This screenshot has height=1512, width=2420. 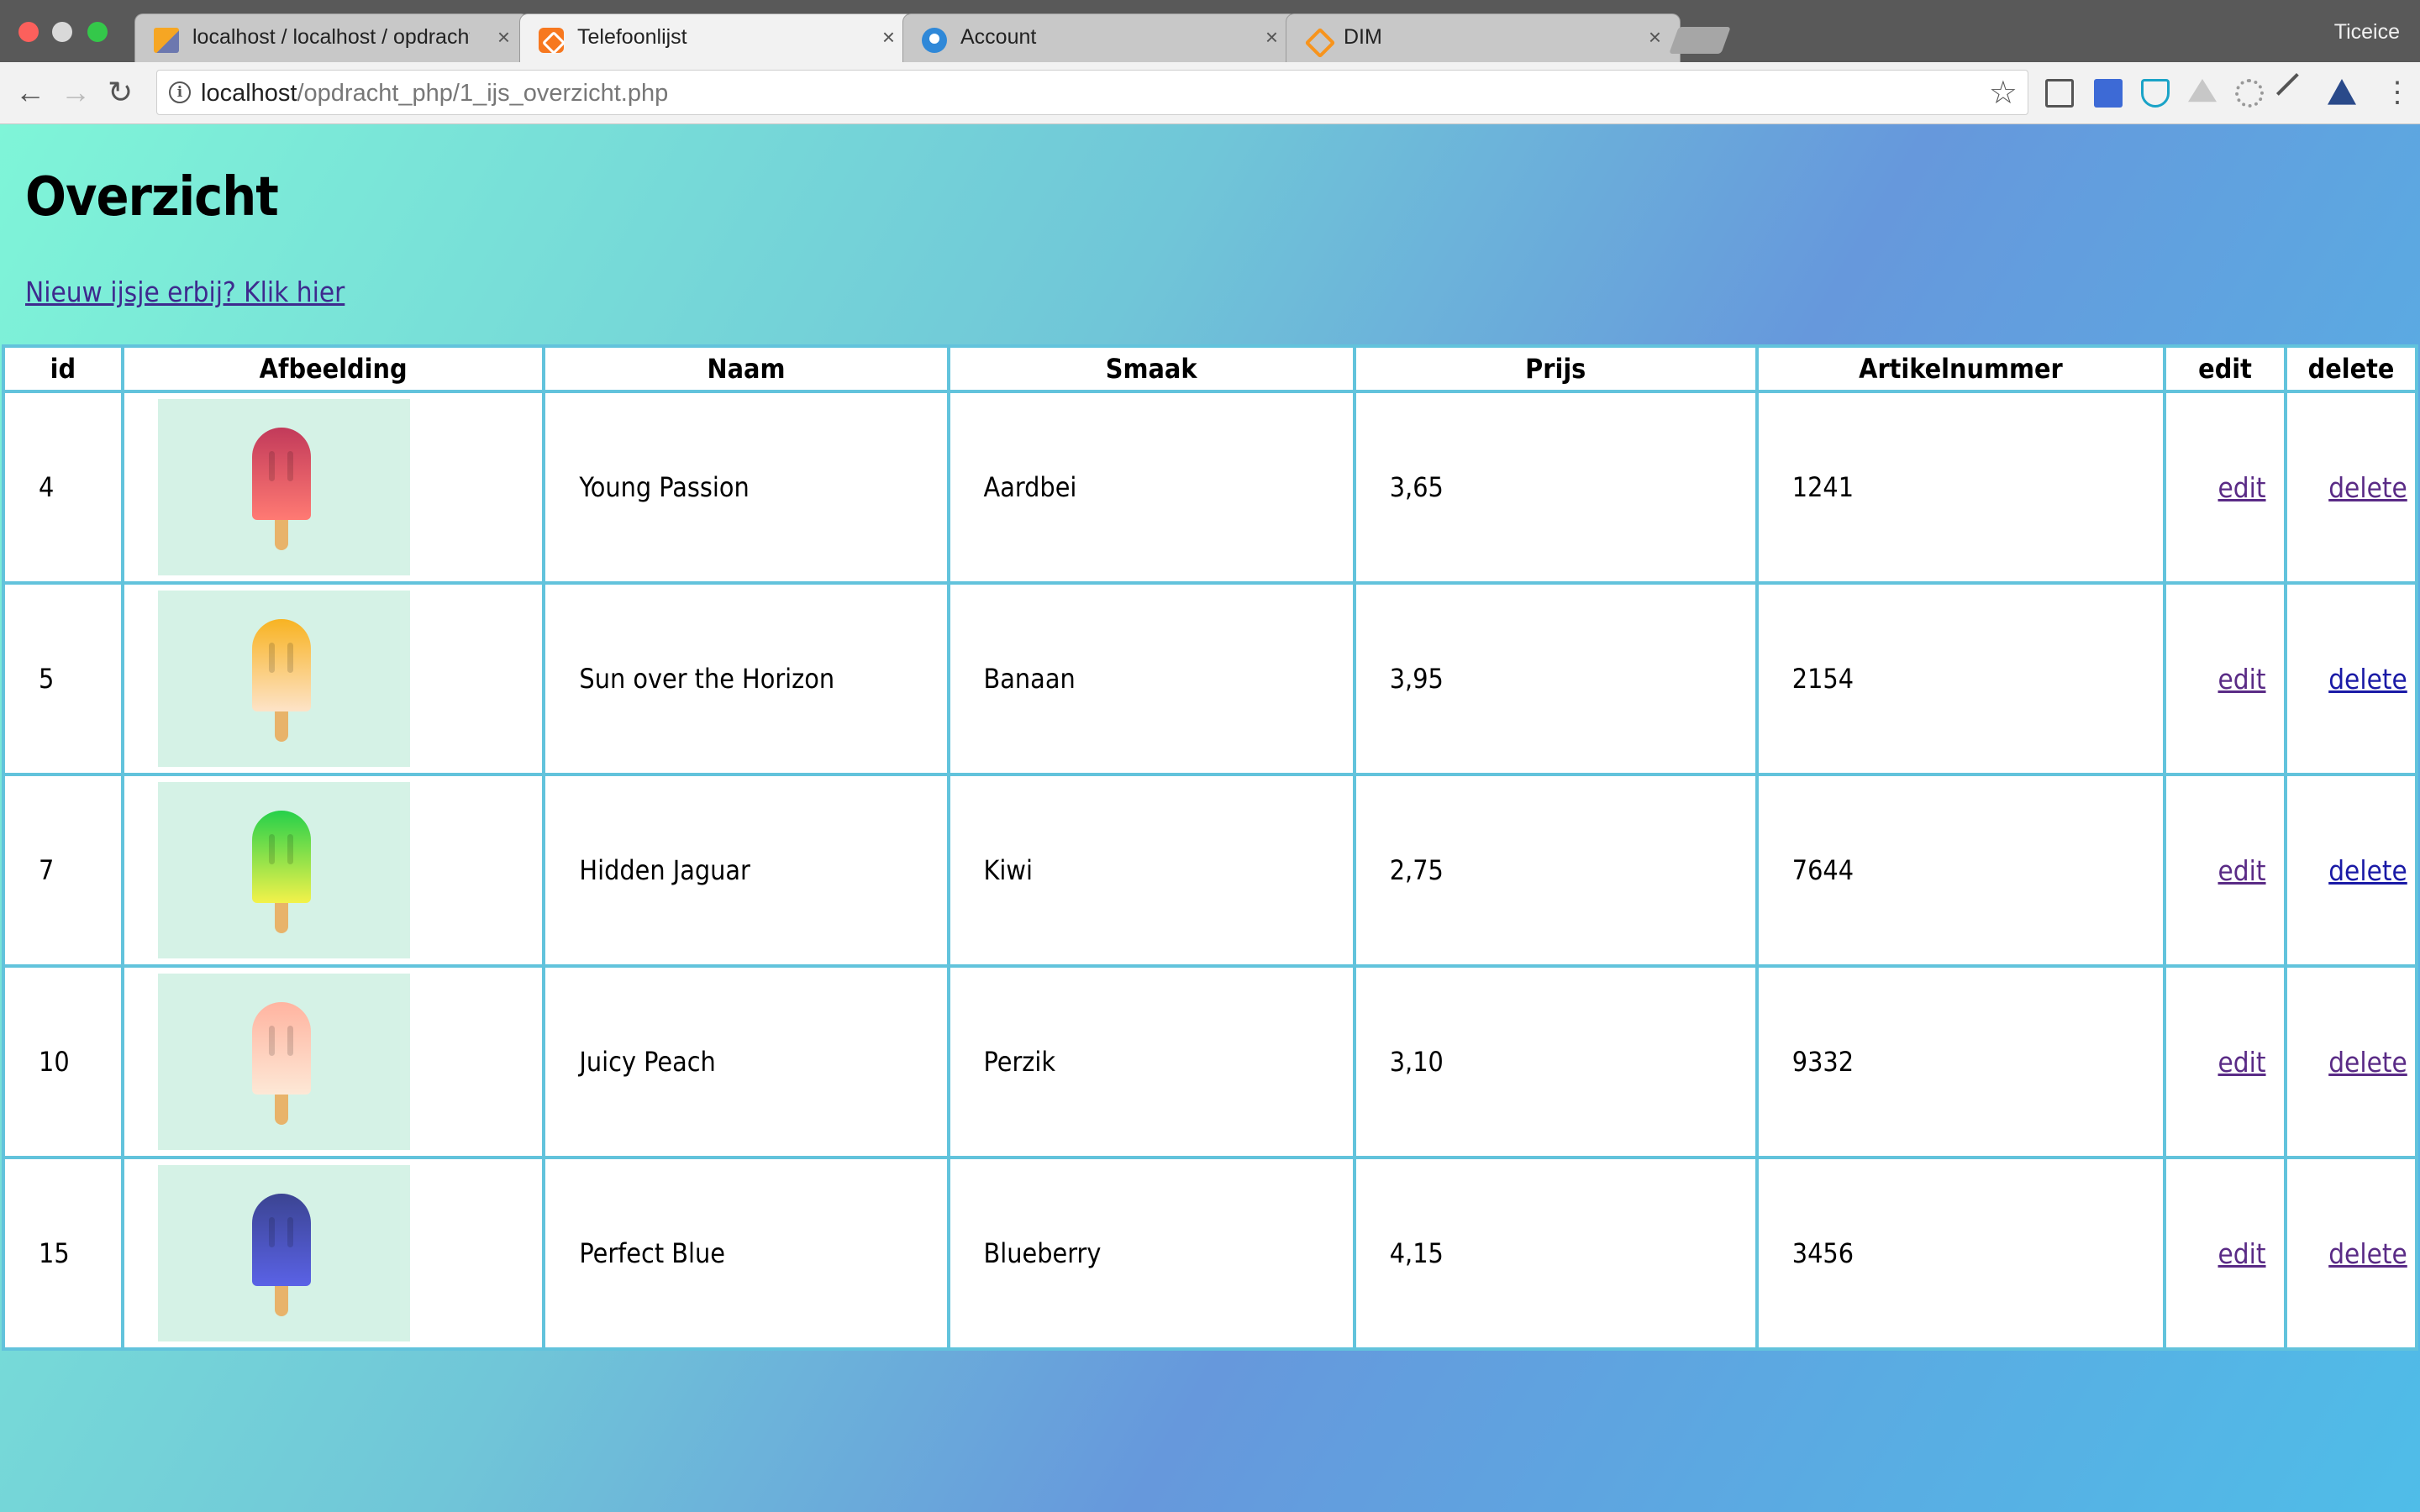 I want to click on bookmark-star-icon: ☆, so click(x=2003, y=93).